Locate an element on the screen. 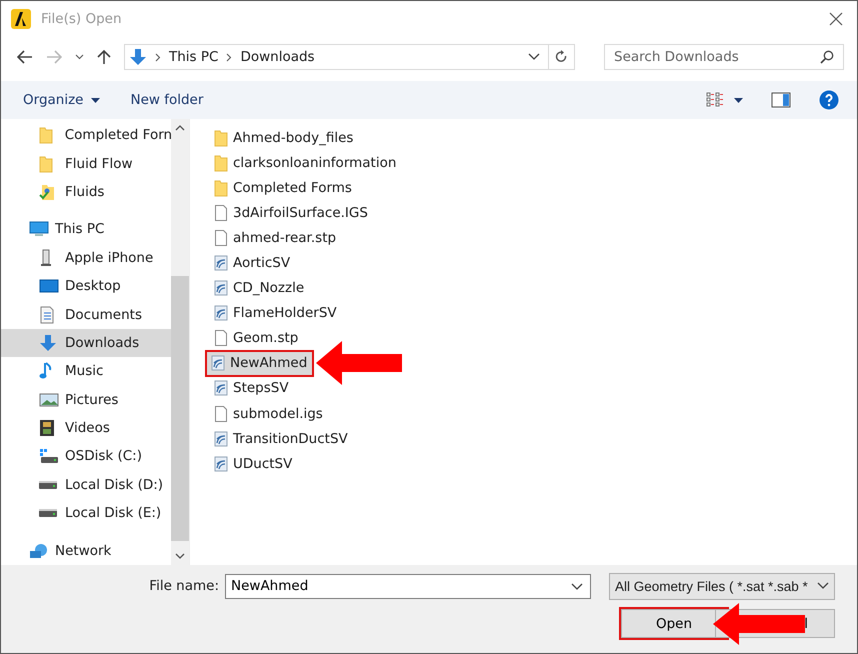  up-arrow-icon is located at coordinates (104, 57).